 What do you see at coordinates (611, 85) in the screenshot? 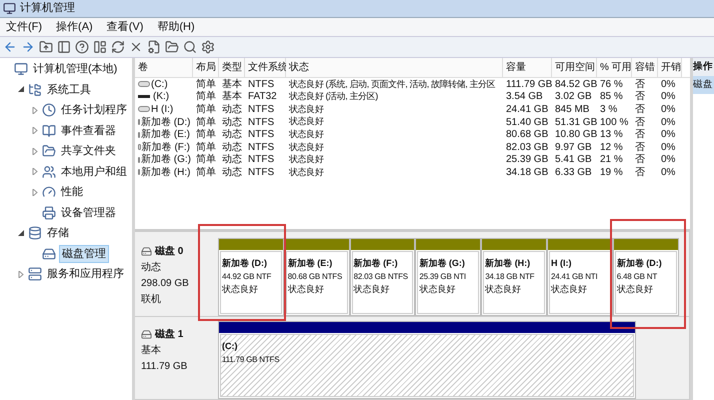
I see `table-cell-text: 76 %` at bounding box center [611, 85].